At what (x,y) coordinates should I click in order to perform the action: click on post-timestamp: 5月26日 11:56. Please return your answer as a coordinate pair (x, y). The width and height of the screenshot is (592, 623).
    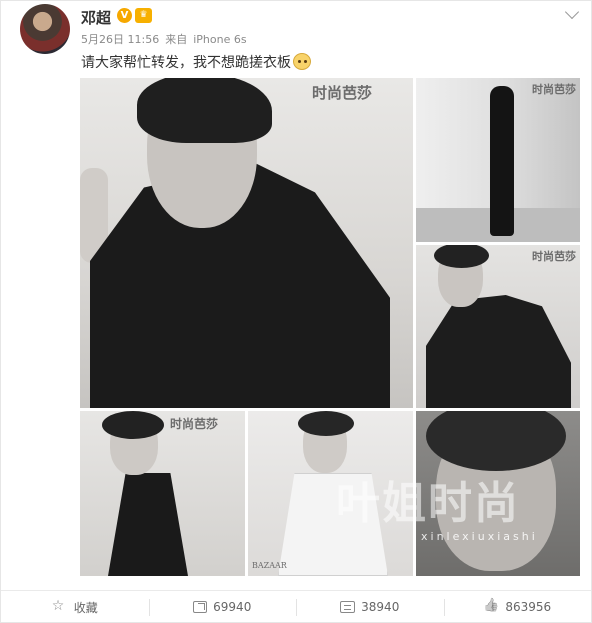
    Looking at the image, I should click on (120, 39).